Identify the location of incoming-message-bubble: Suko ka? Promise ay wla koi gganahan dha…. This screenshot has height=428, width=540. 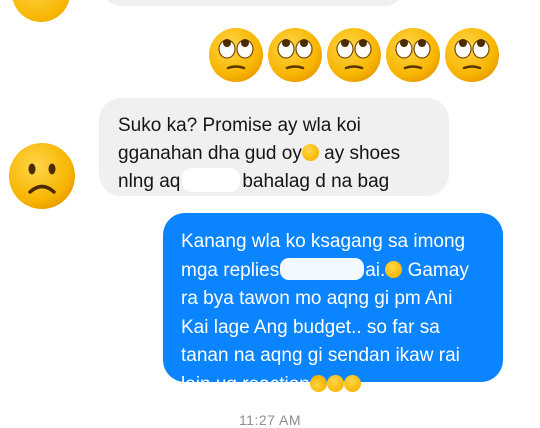
(274, 147).